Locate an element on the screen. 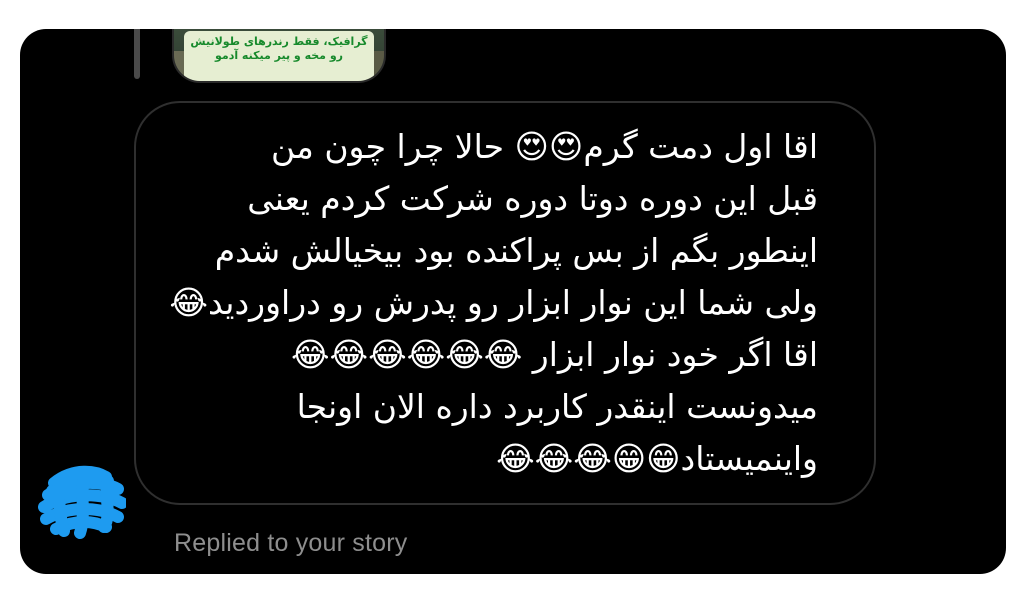 This screenshot has width=1024, height=599. message-line: میدونست اینقدر کاربرد داره الان اونجا is located at coordinates (557, 406).